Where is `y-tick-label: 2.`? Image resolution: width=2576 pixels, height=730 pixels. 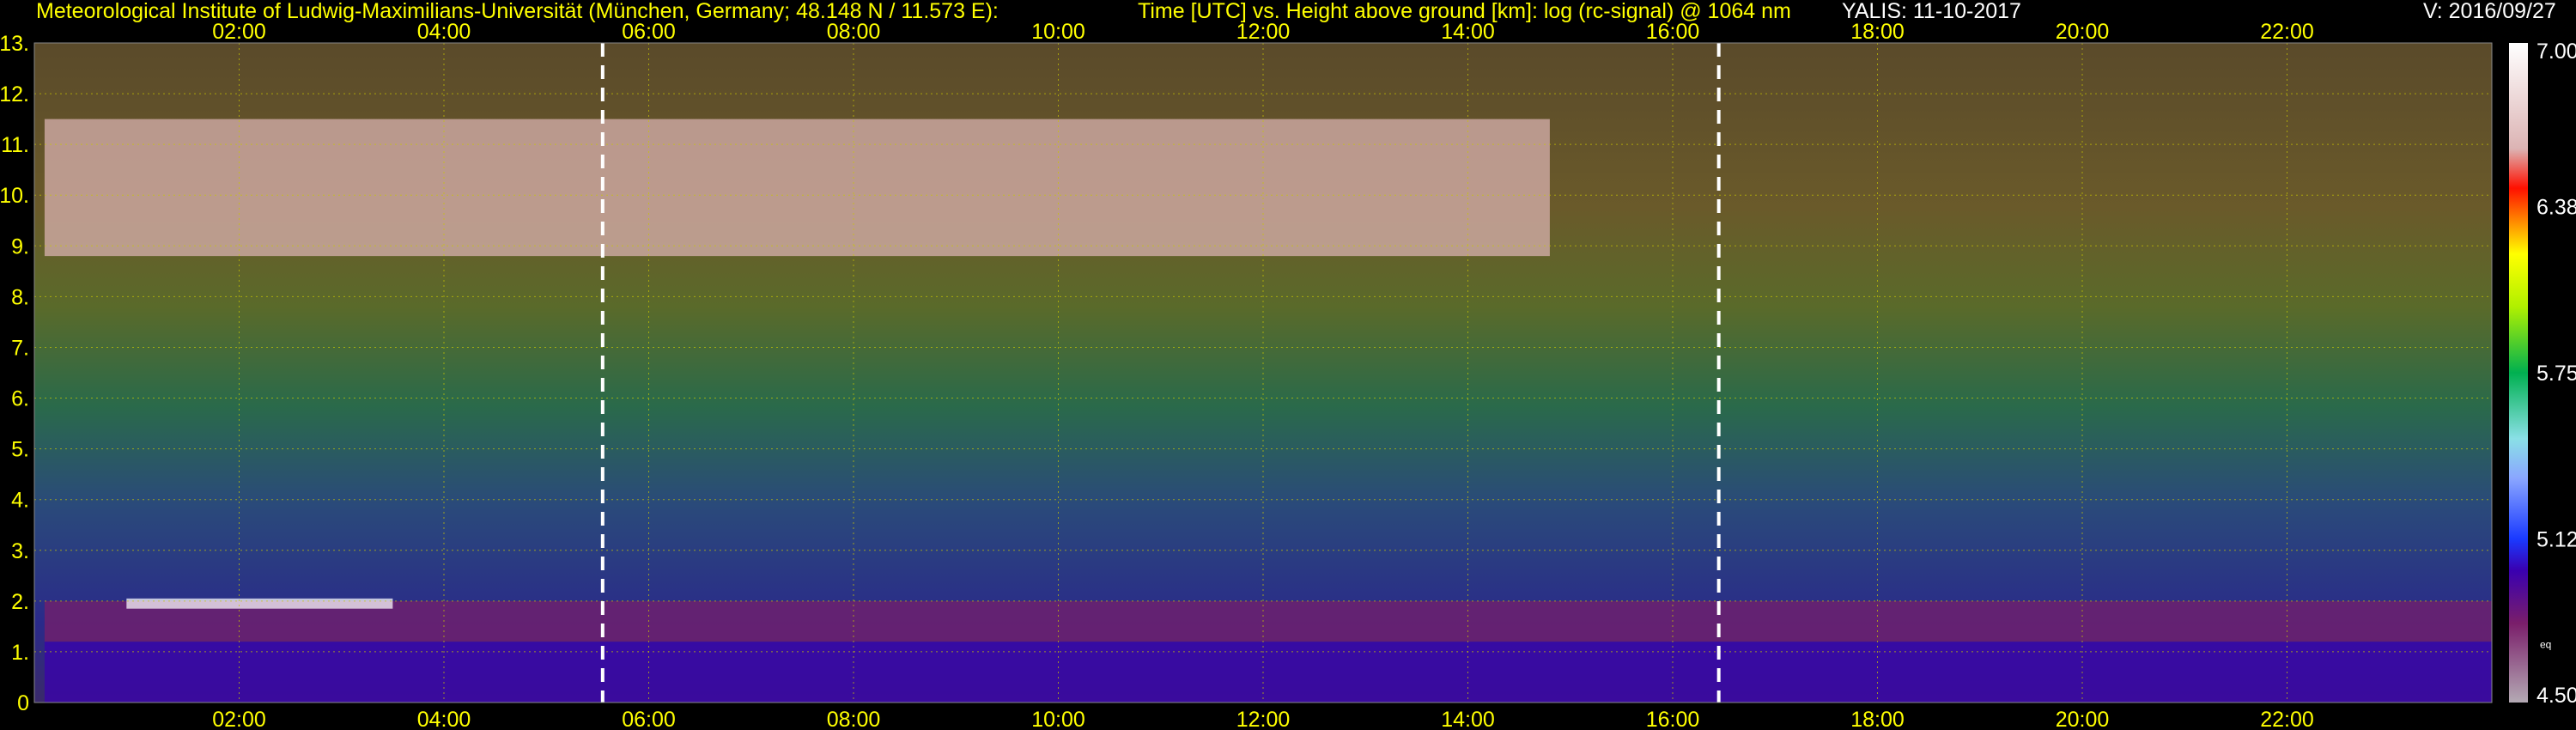
y-tick-label: 2. is located at coordinates (20, 602).